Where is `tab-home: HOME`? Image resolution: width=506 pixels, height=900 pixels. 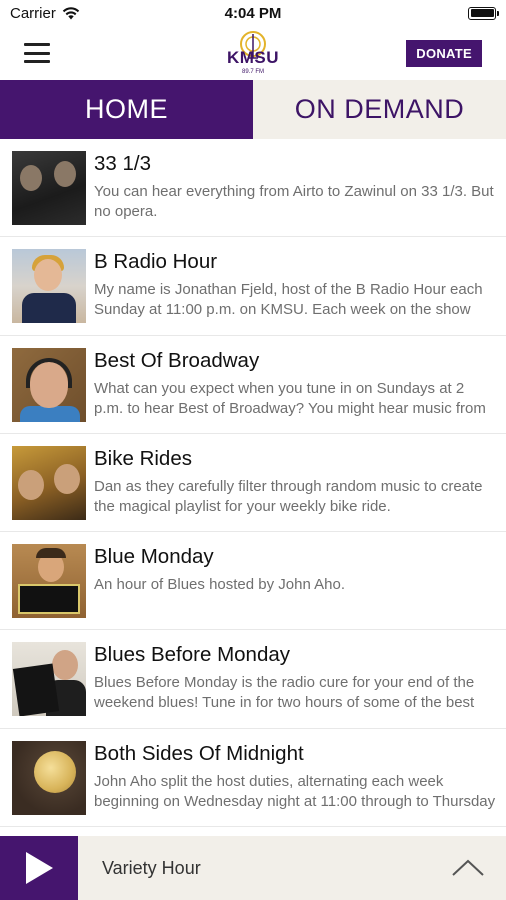
tab-home: HOME is located at coordinates (126, 109).